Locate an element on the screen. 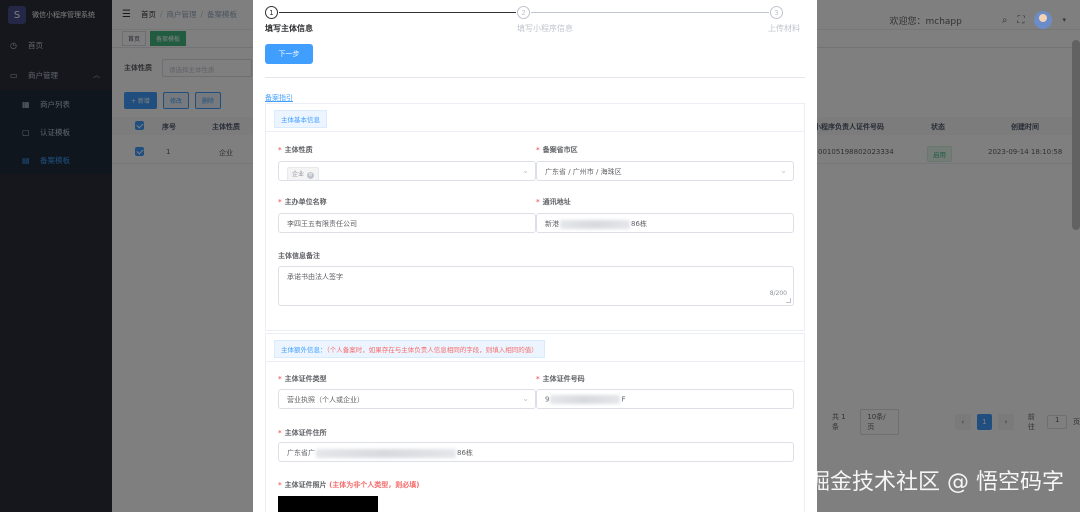 This screenshot has width=1080, height=512. label-text: 主体性质 is located at coordinates (298, 150).